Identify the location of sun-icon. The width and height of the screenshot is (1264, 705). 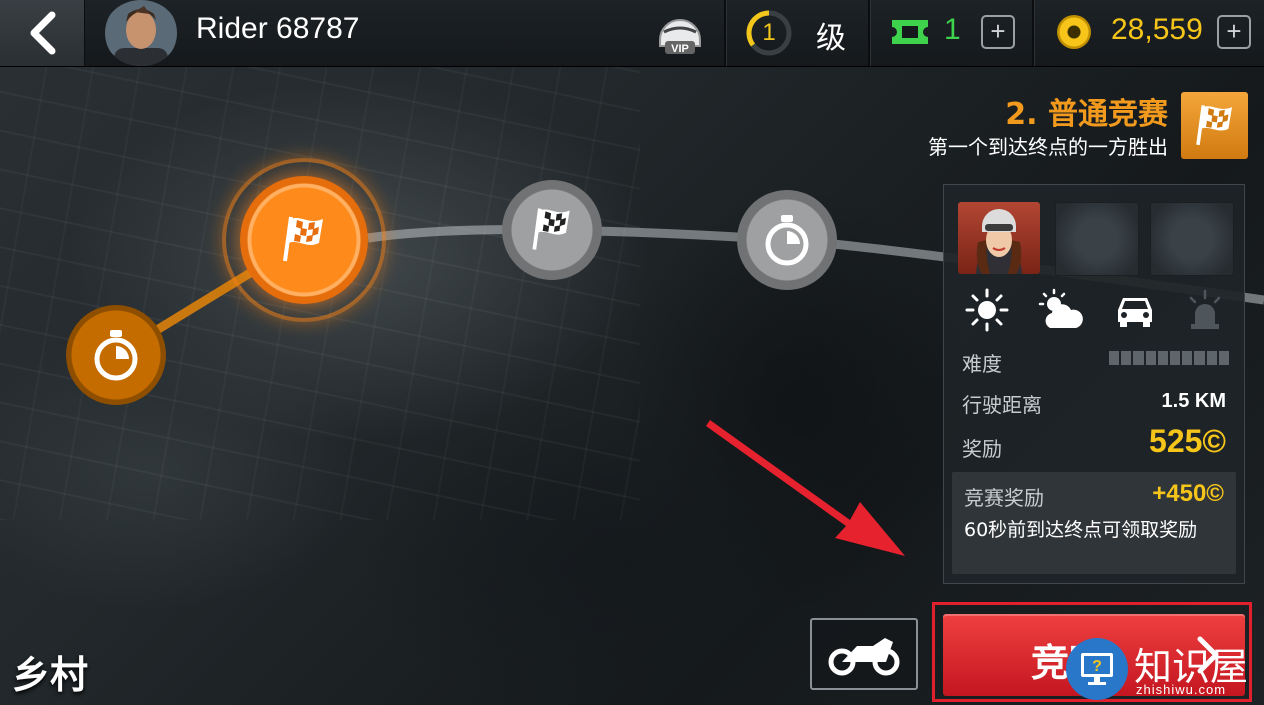
(987, 310).